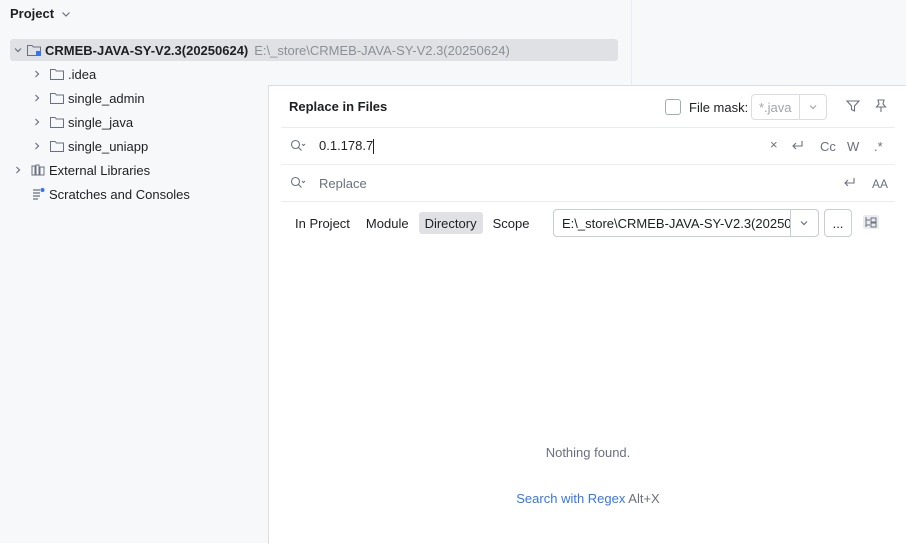 This screenshot has width=906, height=544. Describe the element at coordinates (450, 223) in the screenshot. I see `tab-directory: Directory` at that location.